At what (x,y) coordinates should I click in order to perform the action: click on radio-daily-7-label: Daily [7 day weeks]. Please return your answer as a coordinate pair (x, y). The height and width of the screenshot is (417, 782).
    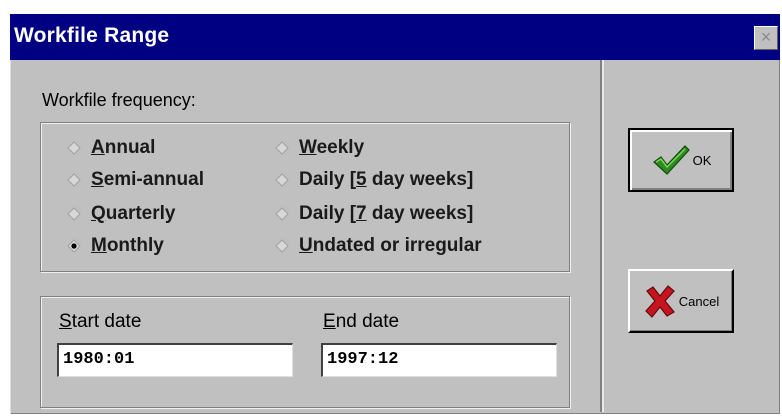
    Looking at the image, I should click on (386, 213).